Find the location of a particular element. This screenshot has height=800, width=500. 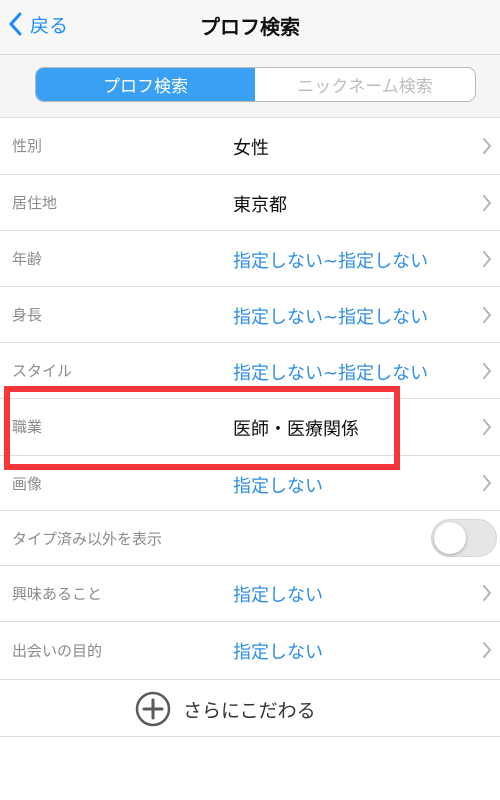

row-height: 身長 指定しない~指定しない is located at coordinates (250, 315).